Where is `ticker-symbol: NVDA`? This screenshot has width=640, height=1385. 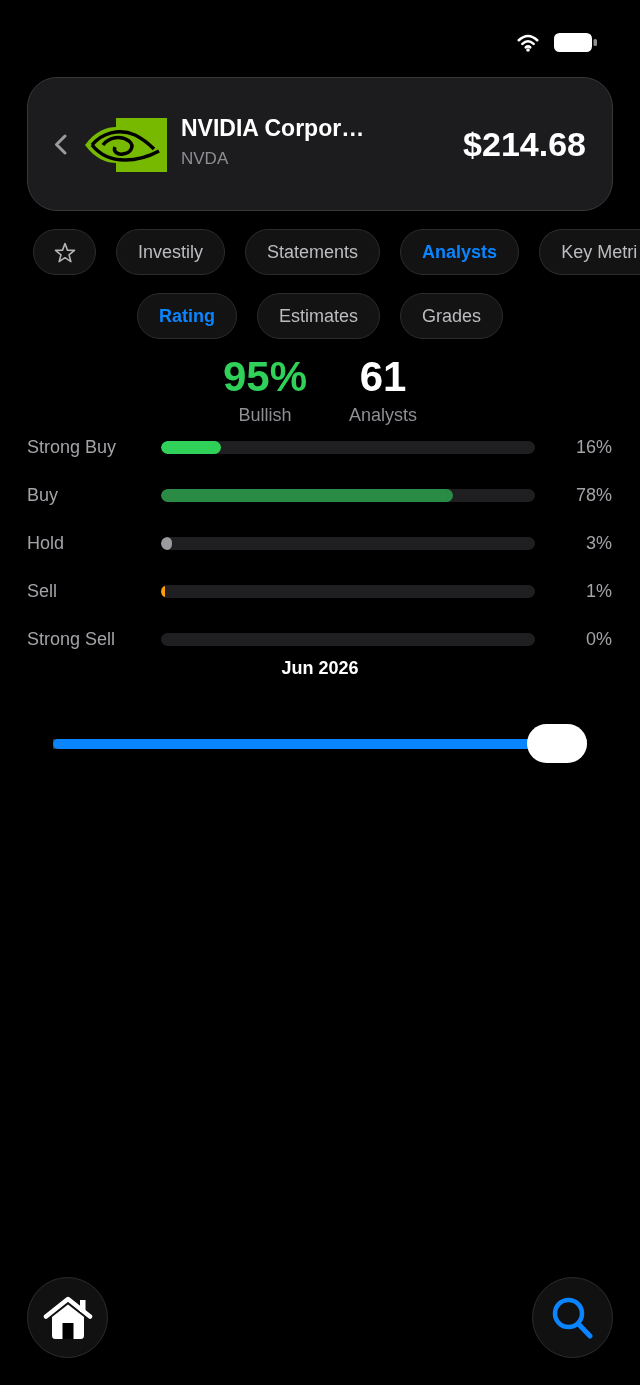 ticker-symbol: NVDA is located at coordinates (205, 159).